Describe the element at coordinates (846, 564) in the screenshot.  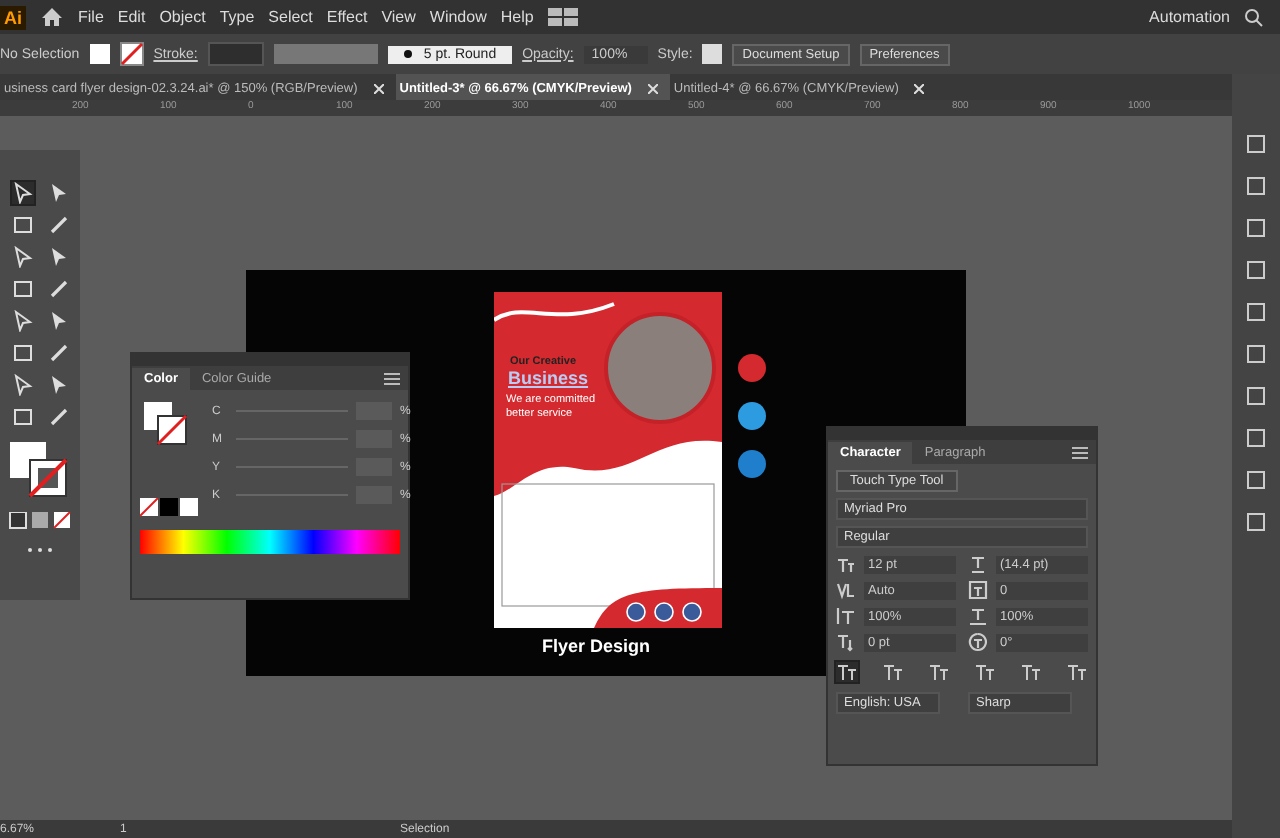
I see `font-size-icon` at that location.